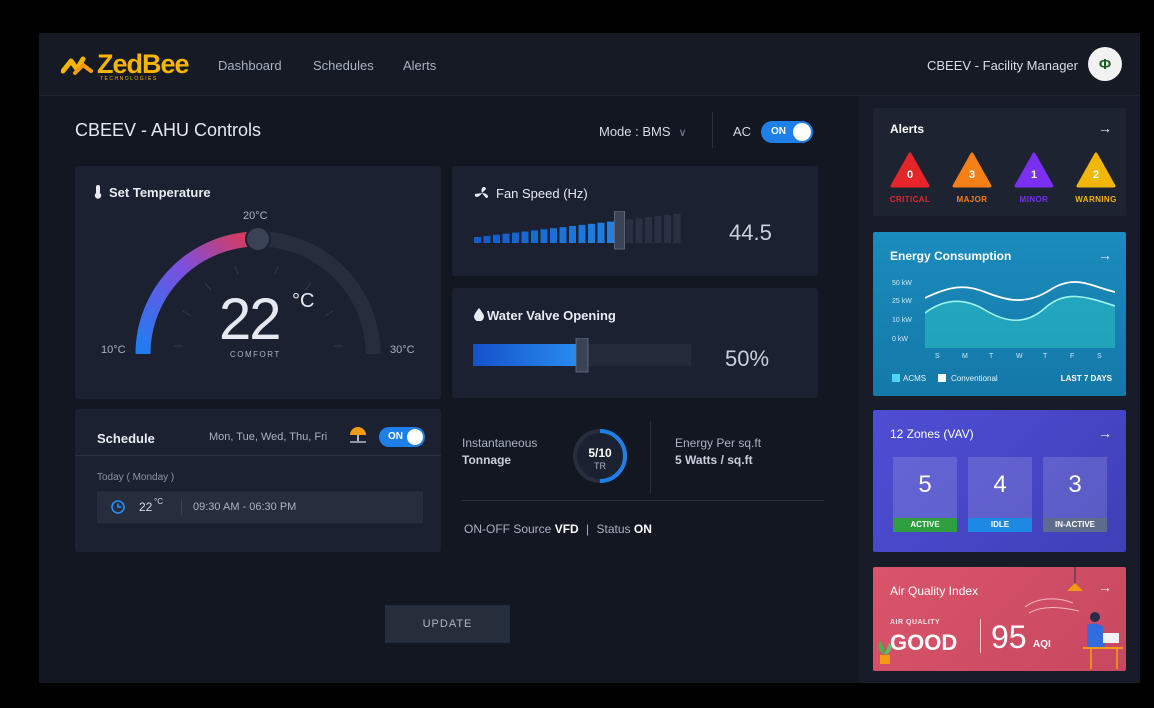  Describe the element at coordinates (972, 199) in the screenshot. I see `alert-label: MAJOR` at that location.